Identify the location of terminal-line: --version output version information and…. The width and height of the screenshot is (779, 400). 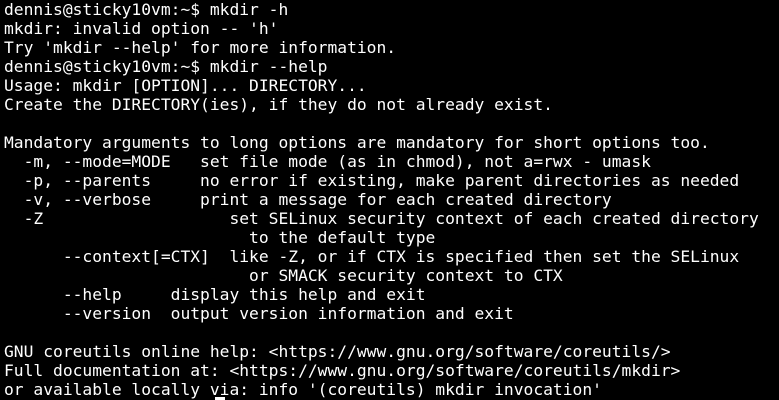
(259, 313).